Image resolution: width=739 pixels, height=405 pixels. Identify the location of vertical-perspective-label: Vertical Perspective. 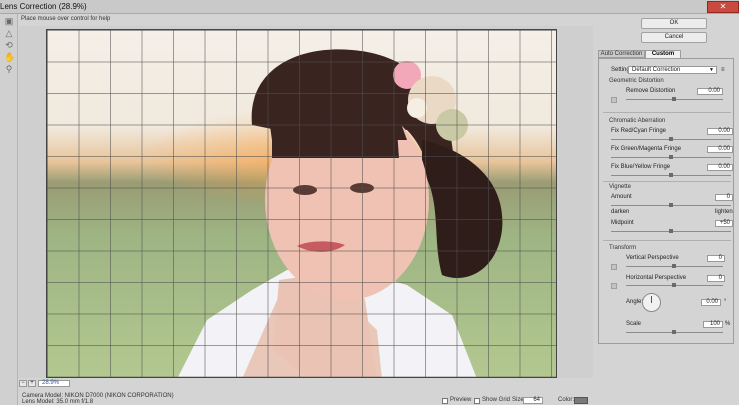
(652, 258).